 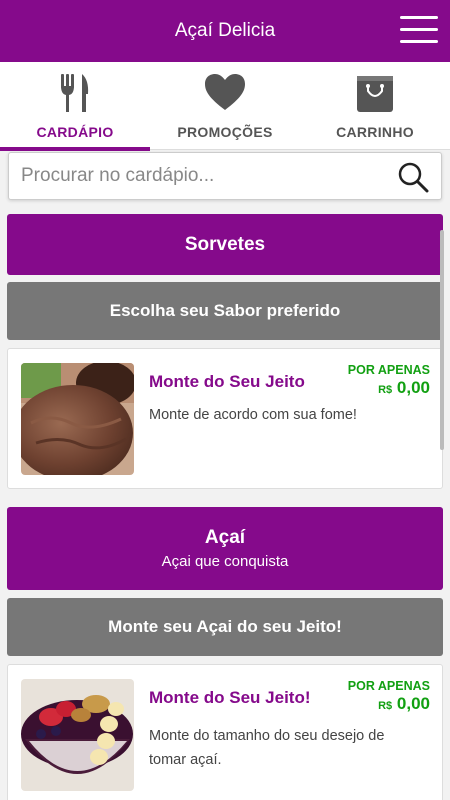 I want to click on product-name: Monte do Seu Jeito!, so click(x=230, y=697).